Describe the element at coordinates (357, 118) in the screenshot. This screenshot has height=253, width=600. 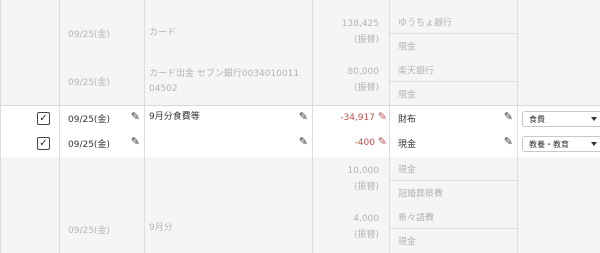
I see `amount-text: -34,917` at that location.